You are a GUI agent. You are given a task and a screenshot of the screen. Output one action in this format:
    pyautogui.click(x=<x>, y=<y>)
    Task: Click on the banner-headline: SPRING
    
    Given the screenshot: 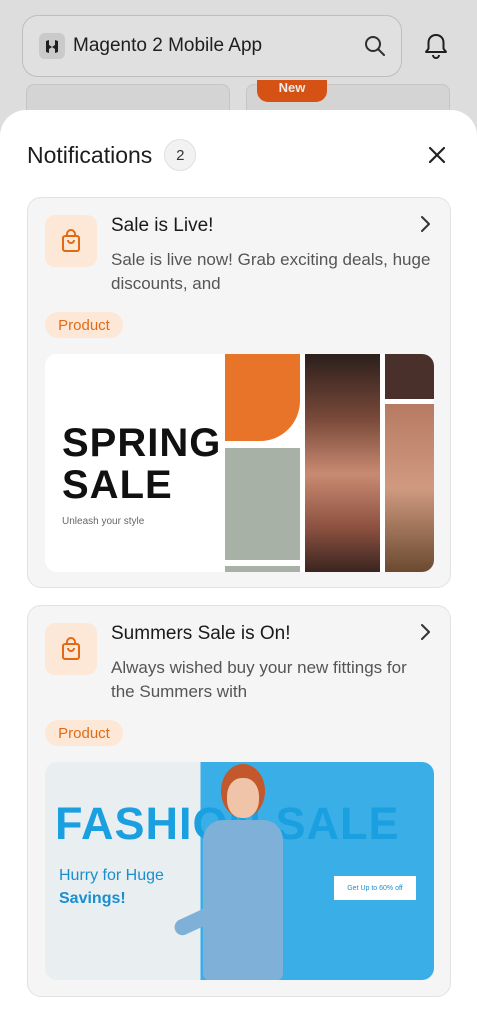 What is the action you would take?
    pyautogui.click(x=142, y=443)
    